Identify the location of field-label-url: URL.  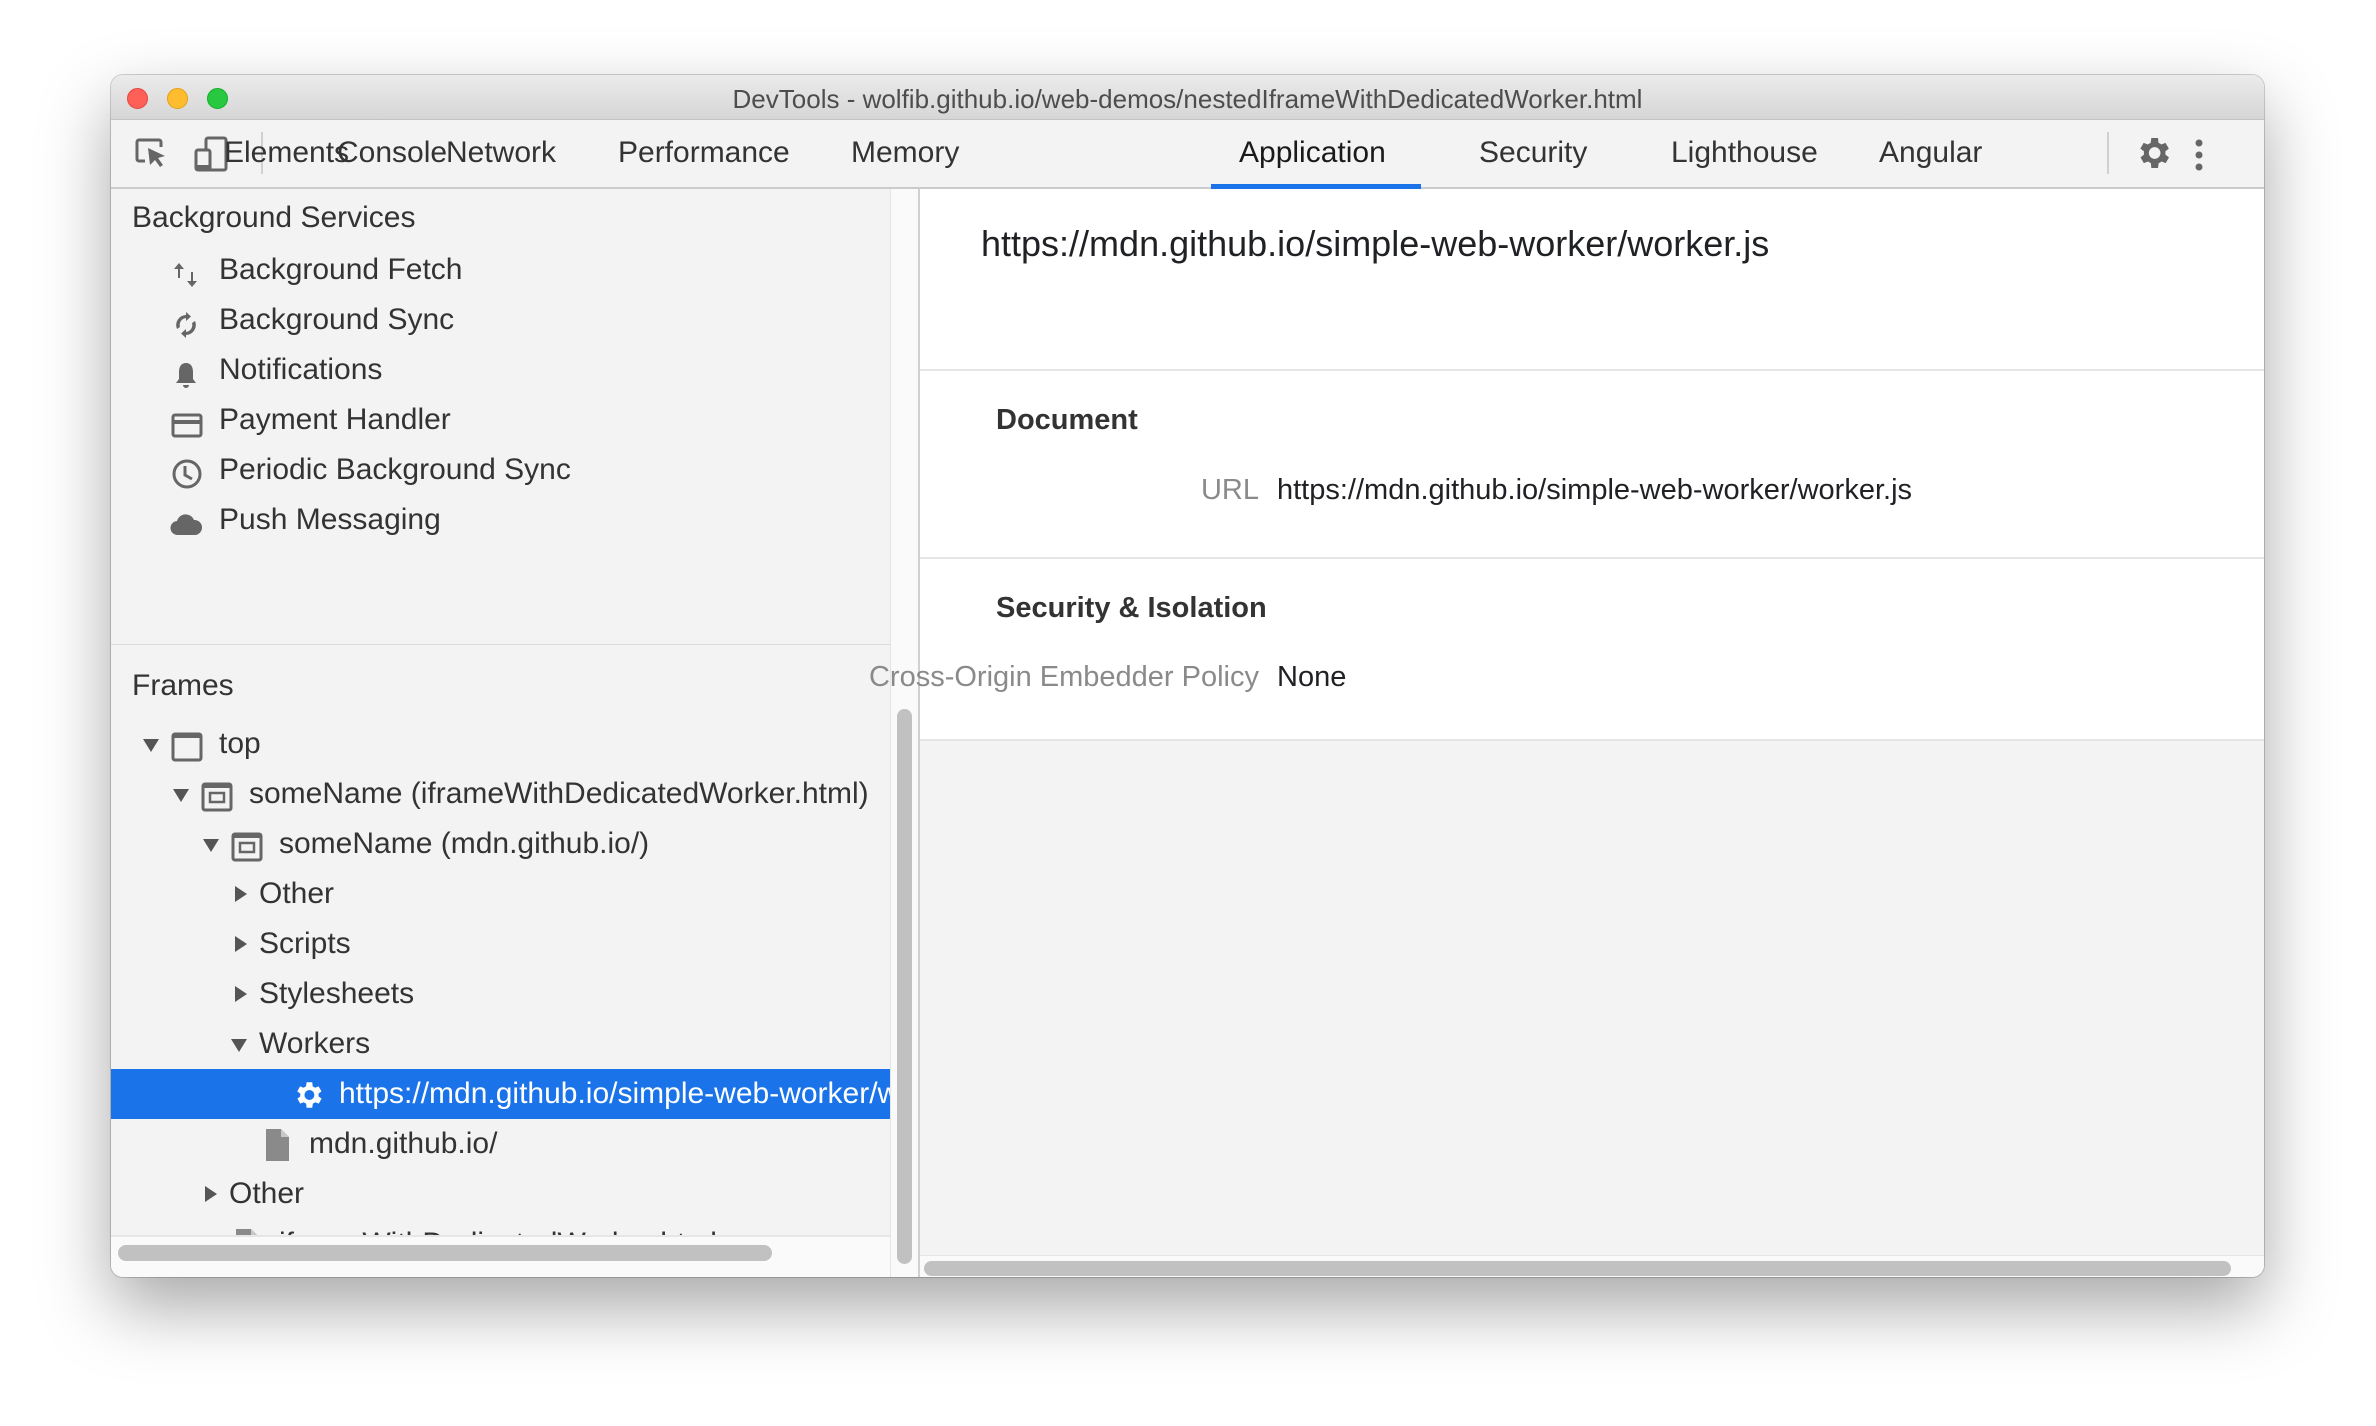
(1229, 490).